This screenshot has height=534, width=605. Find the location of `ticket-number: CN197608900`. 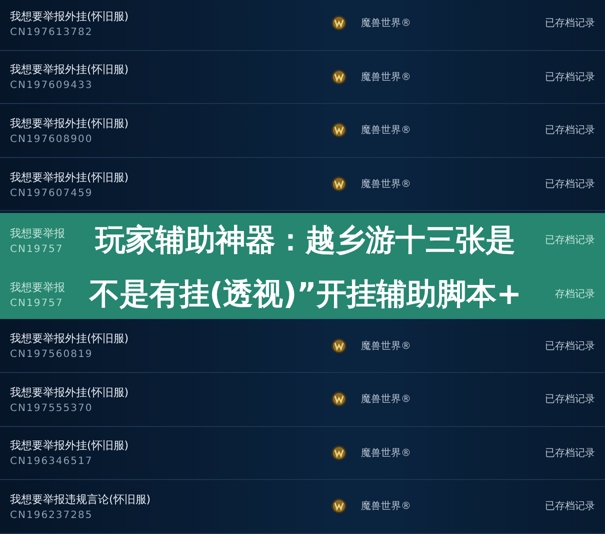

ticket-number: CN197608900 is located at coordinates (52, 139).